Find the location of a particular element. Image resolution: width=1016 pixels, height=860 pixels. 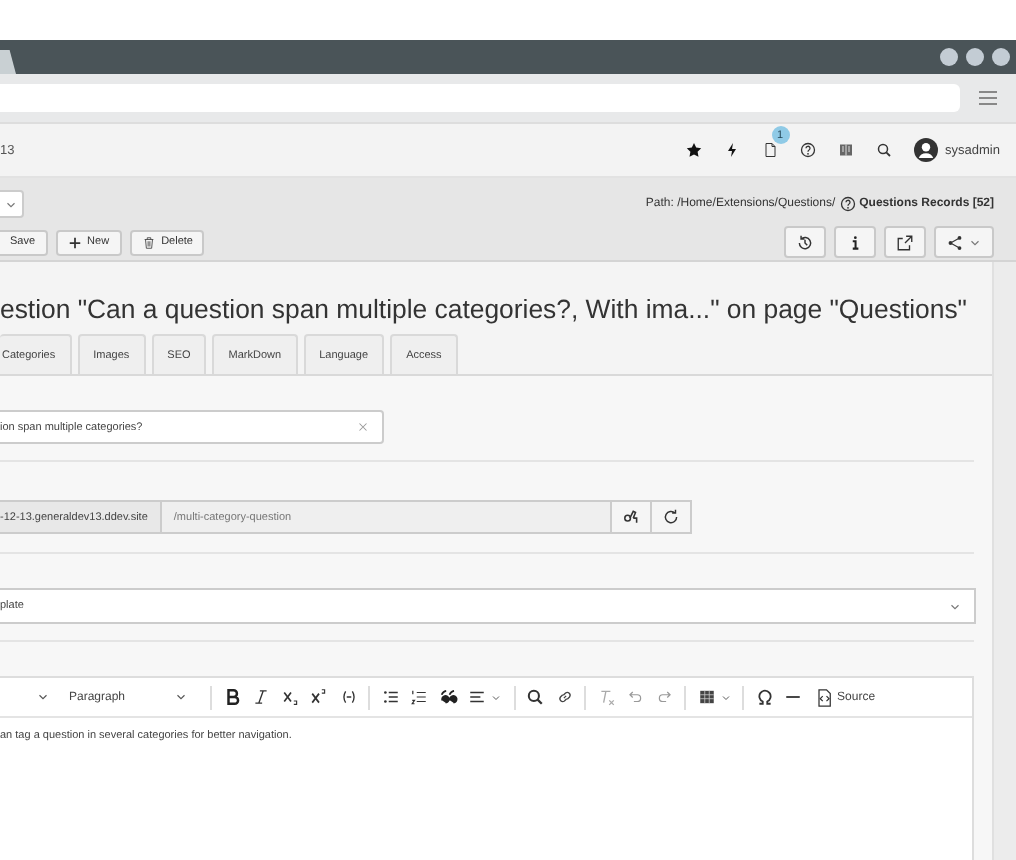

edit-slug-button is located at coordinates (632, 517).